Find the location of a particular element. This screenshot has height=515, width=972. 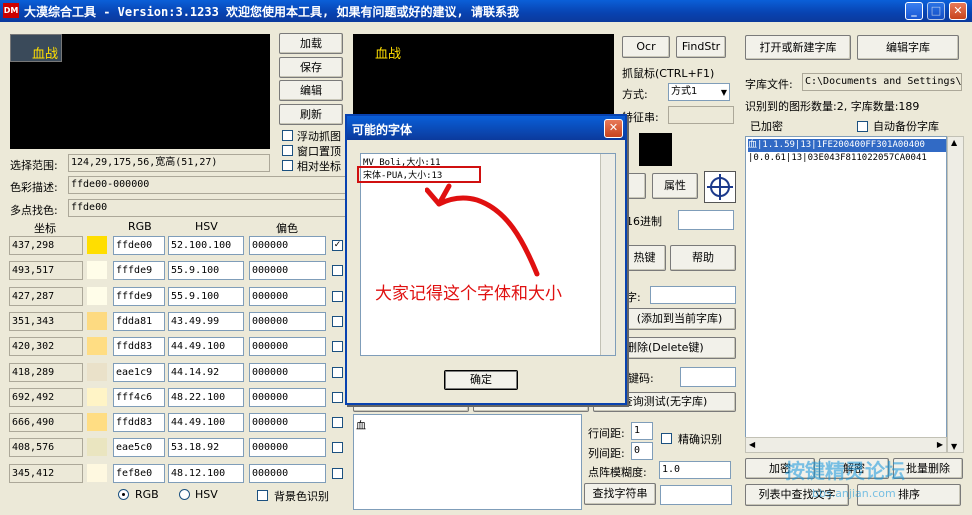

hsv-cell: 52.100.100 is located at coordinates (206, 245).